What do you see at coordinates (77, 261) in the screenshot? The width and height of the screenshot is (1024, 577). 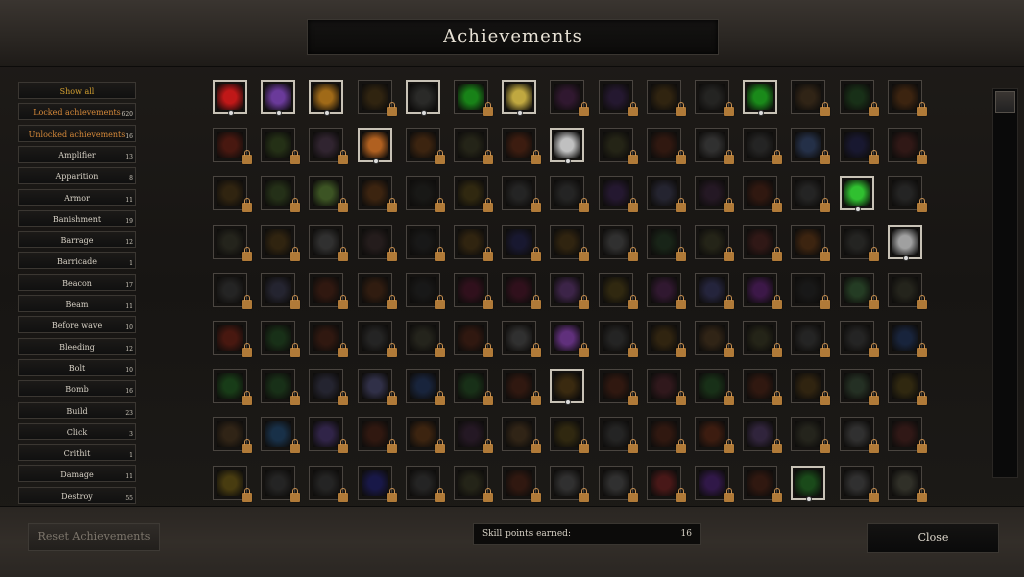 I see `category-button: Barricade 1` at bounding box center [77, 261].